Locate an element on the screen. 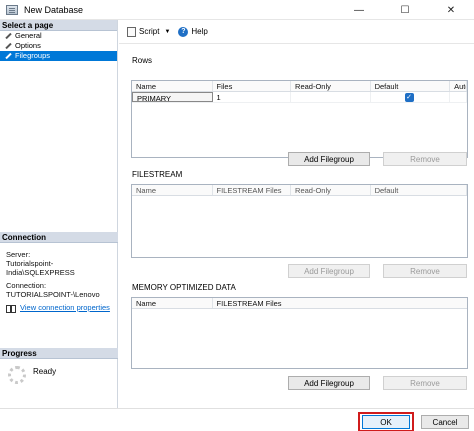 The image size is (474, 431). connection-label: Connection: is located at coordinates (26, 285).